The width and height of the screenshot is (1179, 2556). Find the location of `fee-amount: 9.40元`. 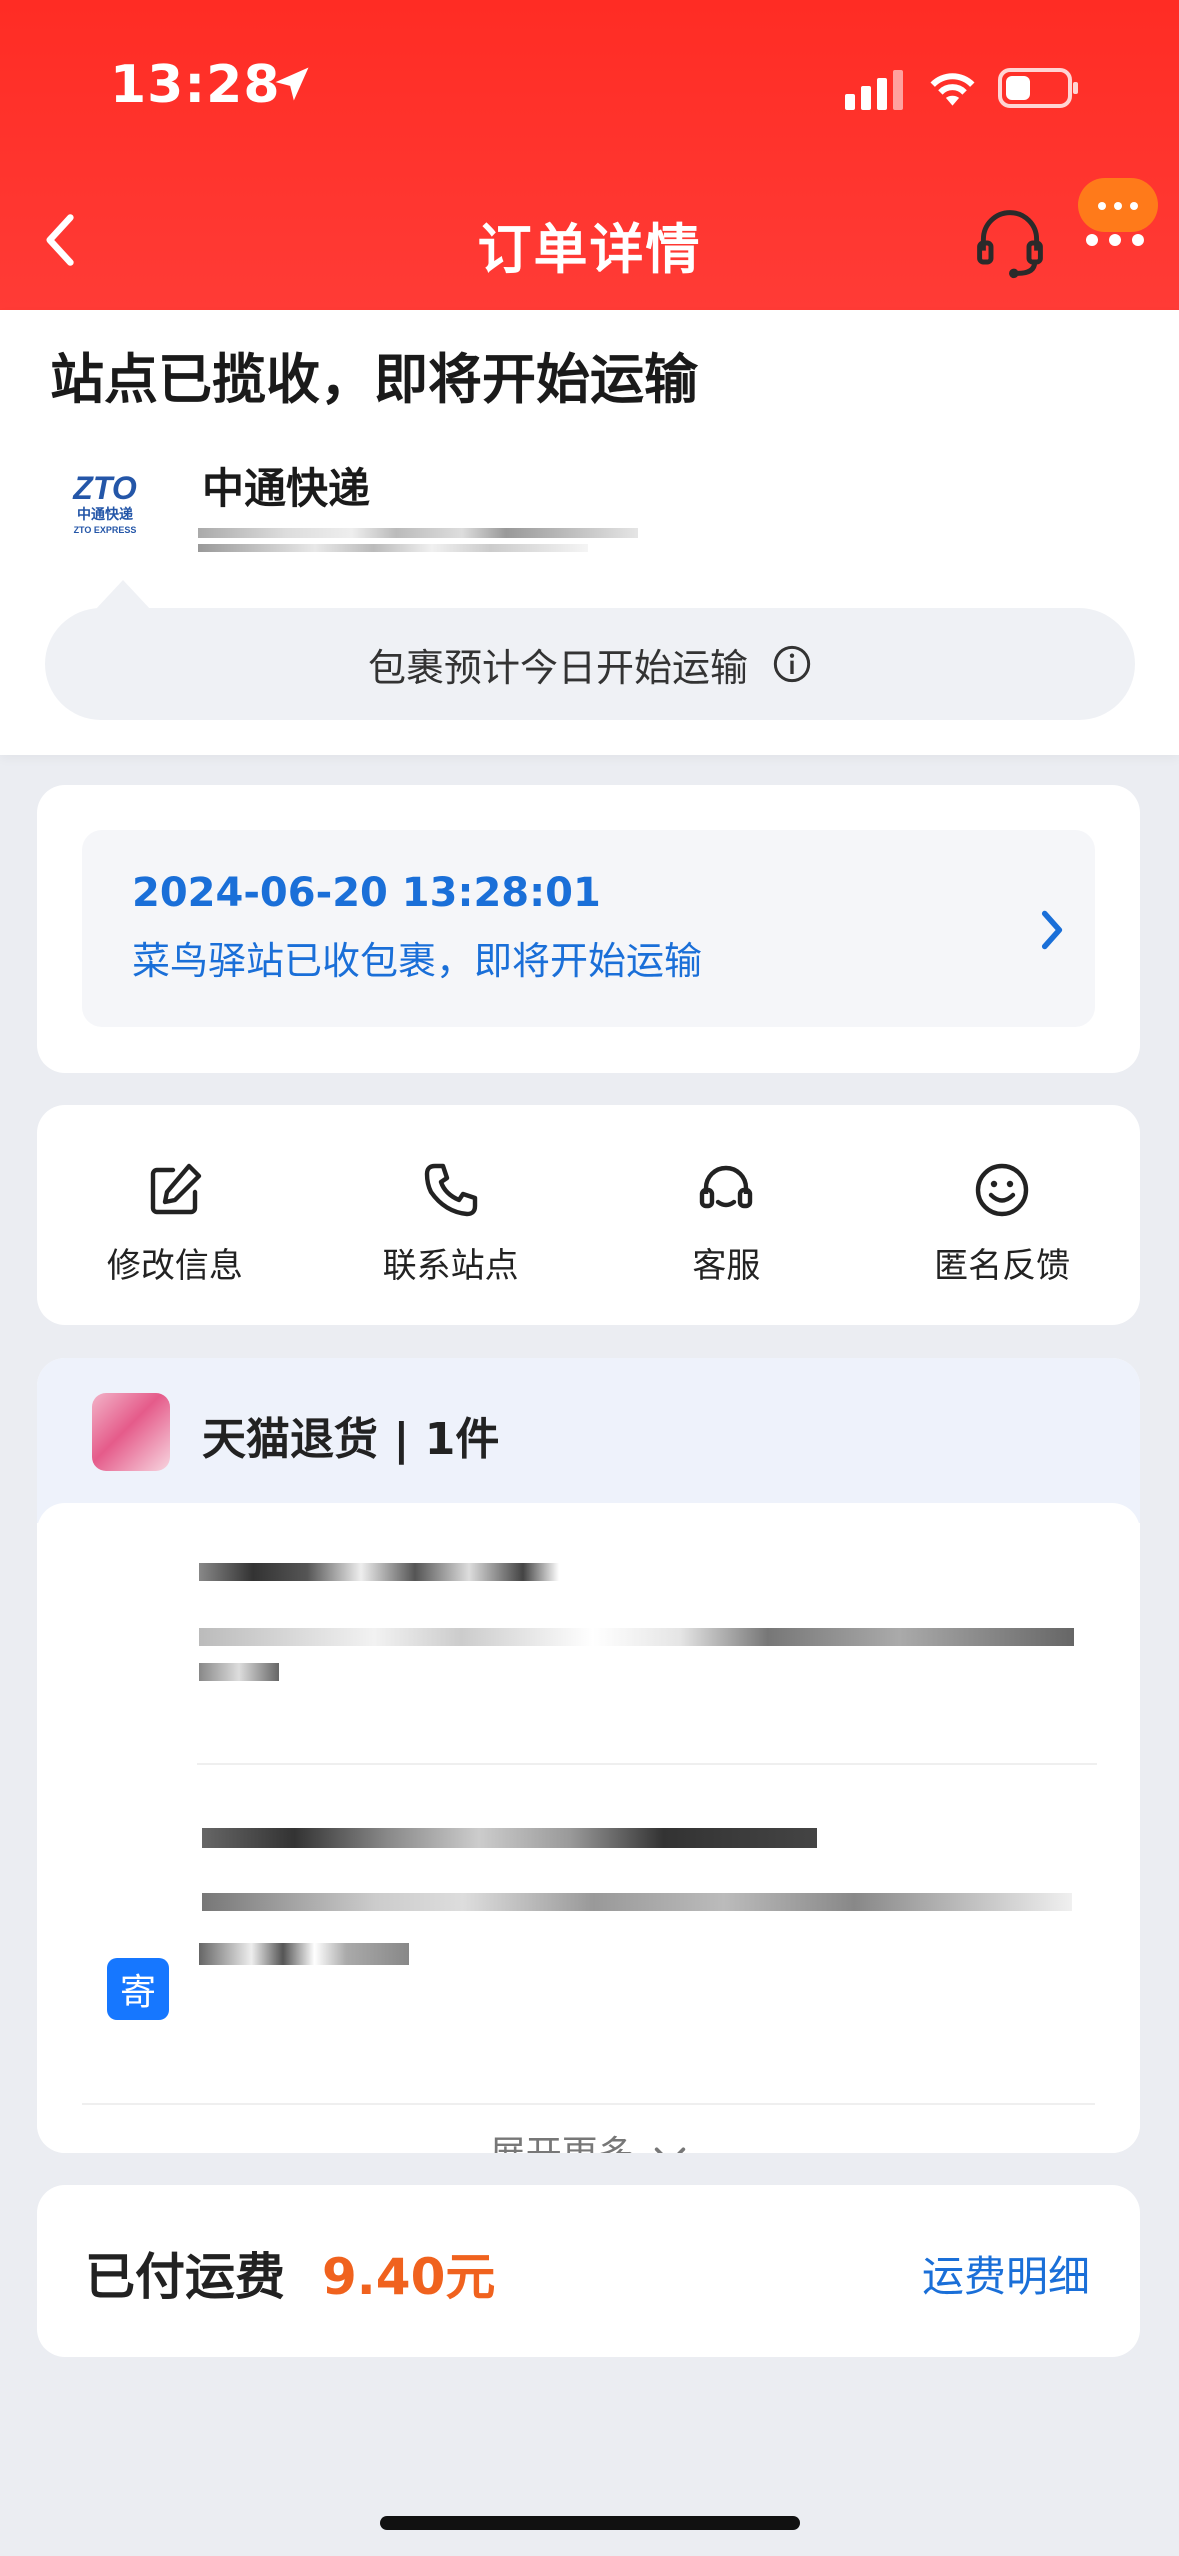

fee-amount: 9.40元 is located at coordinates (409, 2277).